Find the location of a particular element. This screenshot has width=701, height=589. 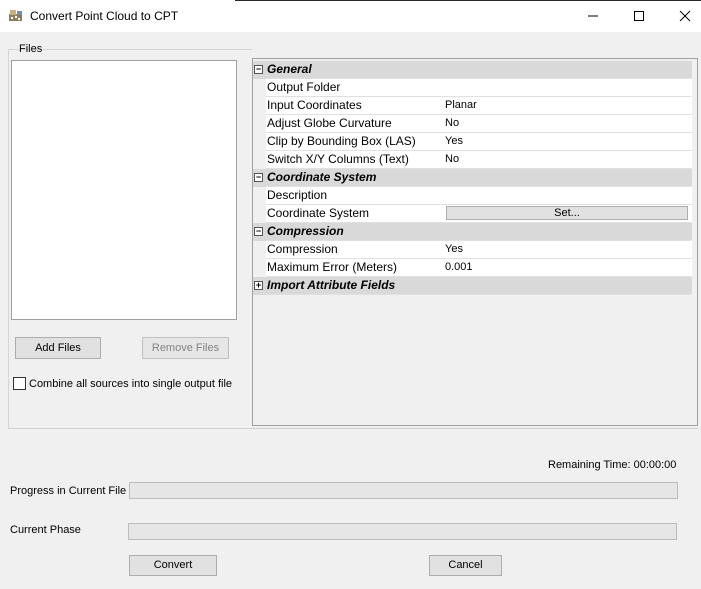

combine-sources-checkbox is located at coordinates (19, 383).